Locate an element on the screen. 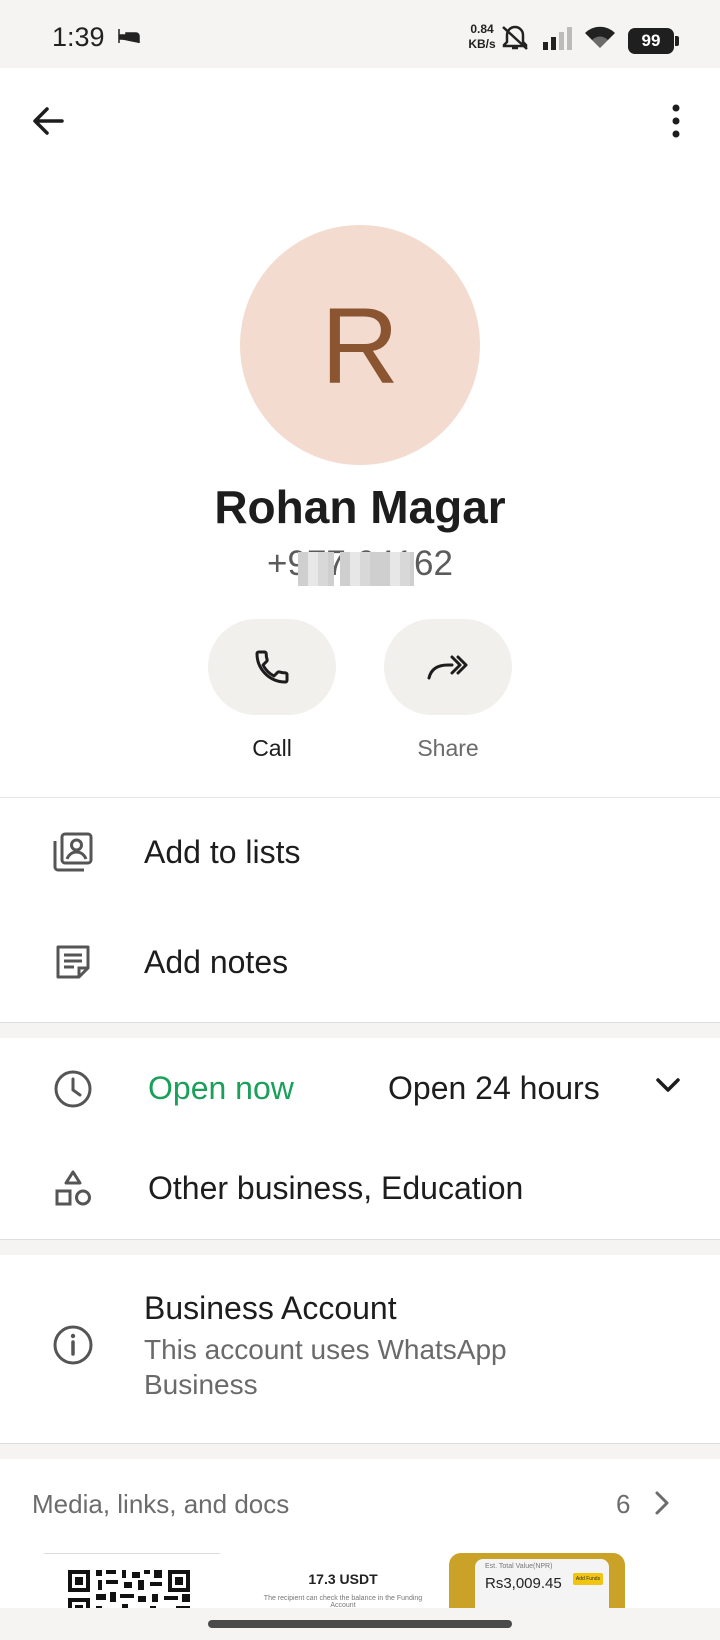 Image resolution: width=720 pixels, height=1640 pixels. back-button is located at coordinates (48, 121).